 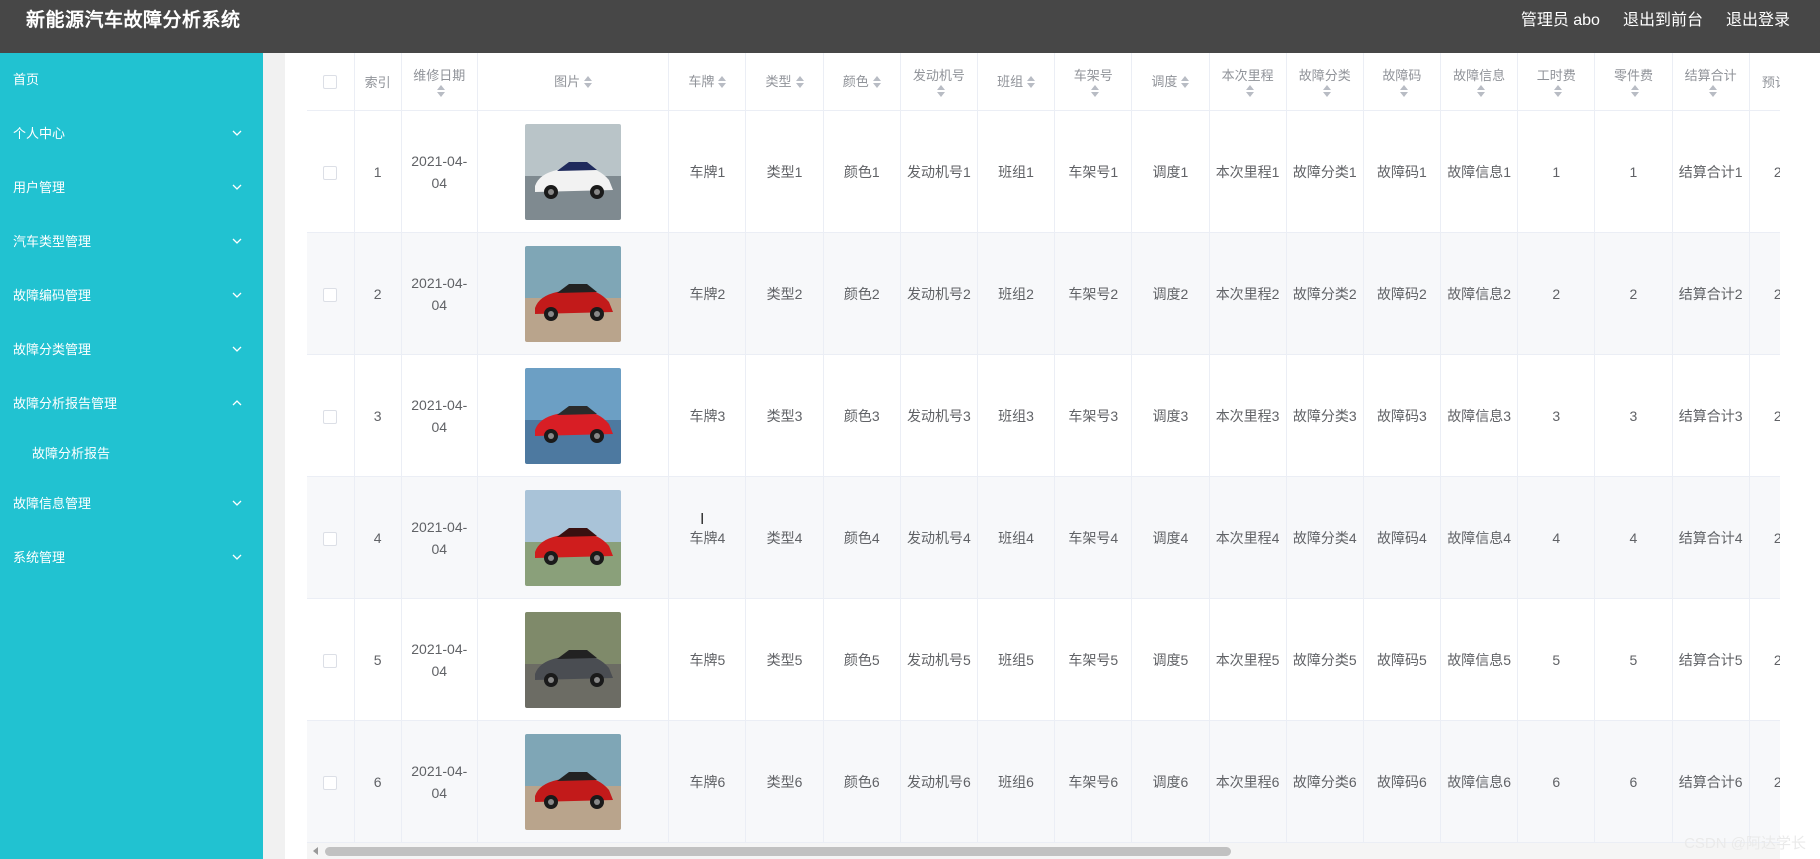 I want to click on column-header-label: 故障码, so click(x=1402, y=75).